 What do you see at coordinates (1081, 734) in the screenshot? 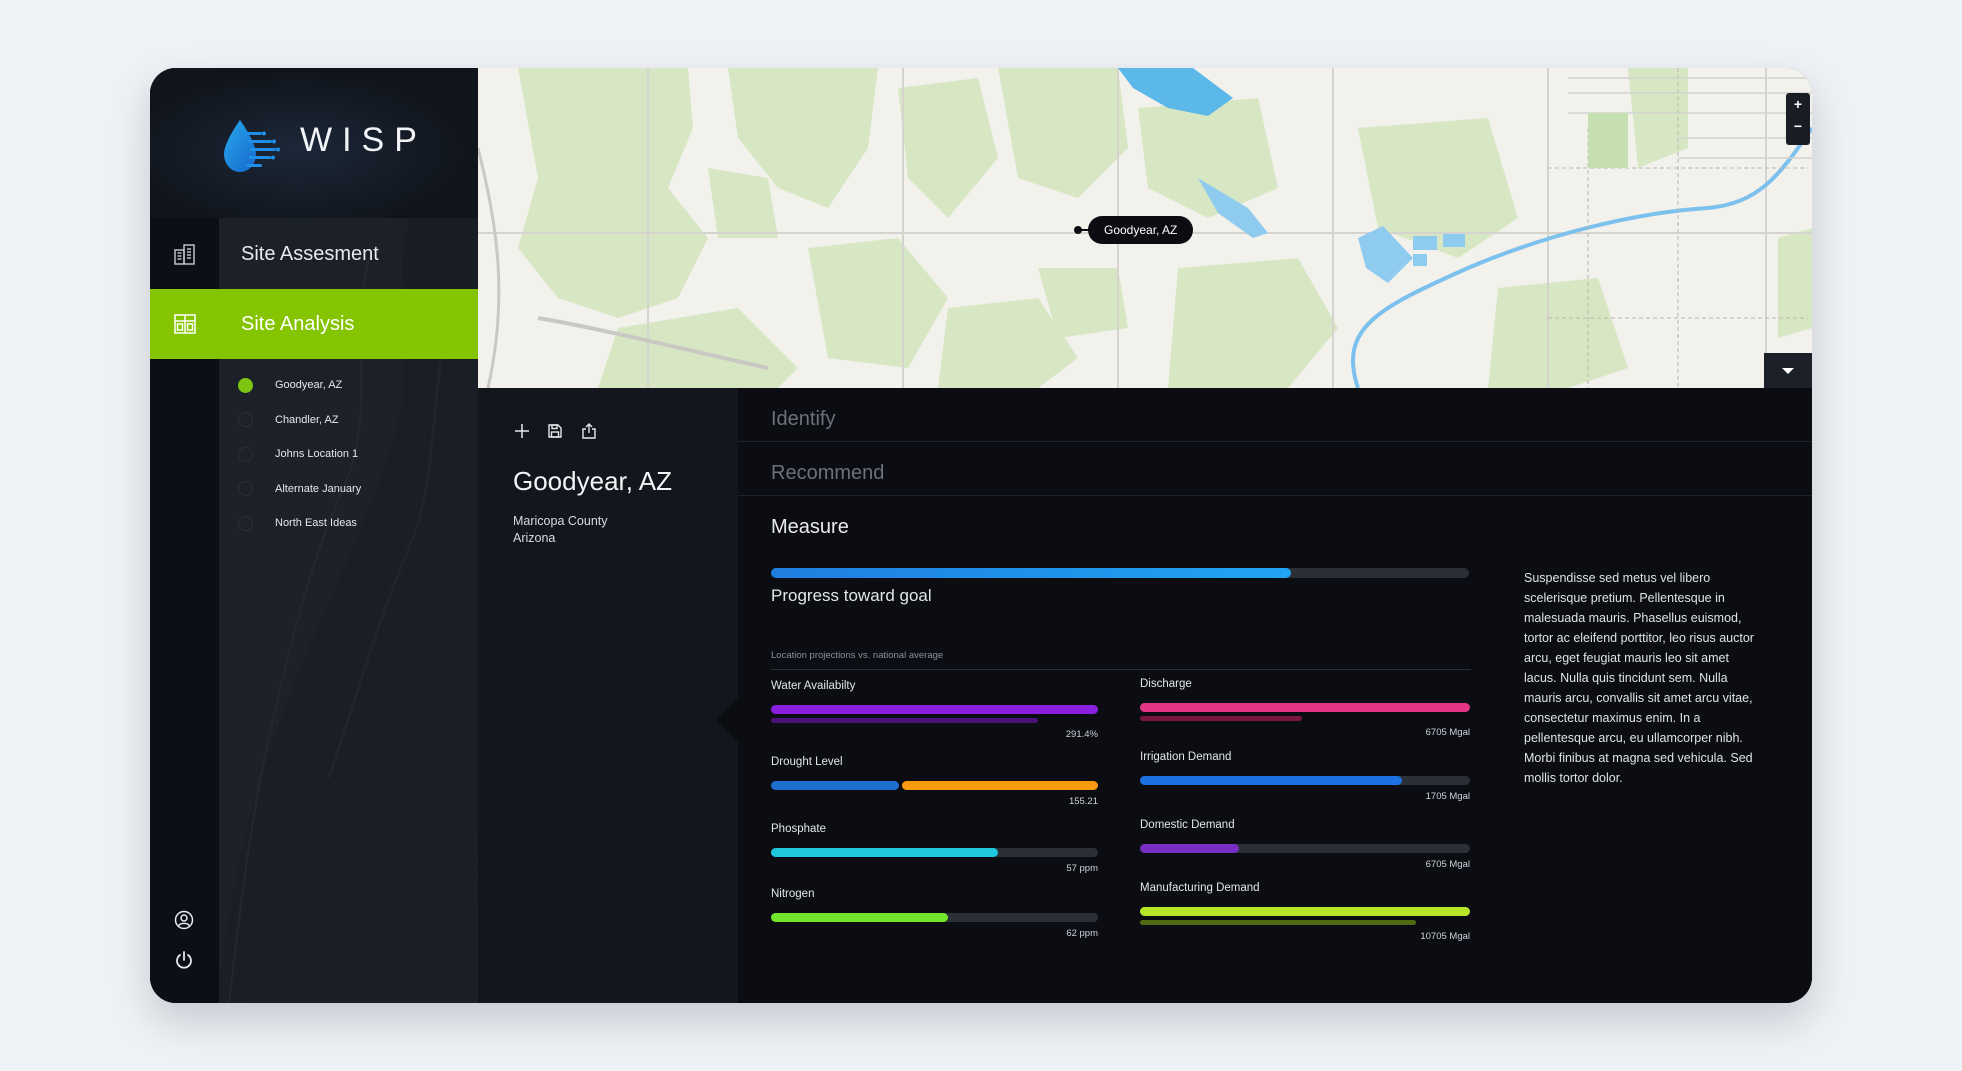
I see `metric-value: 291.4%` at bounding box center [1081, 734].